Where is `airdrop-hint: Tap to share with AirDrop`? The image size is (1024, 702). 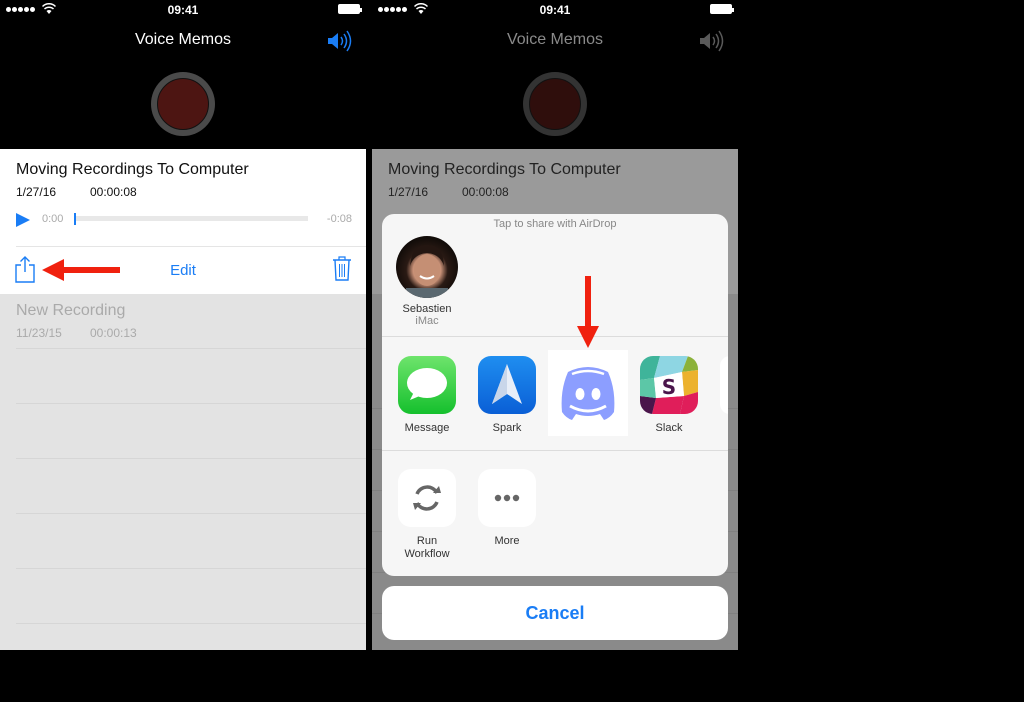 airdrop-hint: Tap to share with AirDrop is located at coordinates (555, 224).